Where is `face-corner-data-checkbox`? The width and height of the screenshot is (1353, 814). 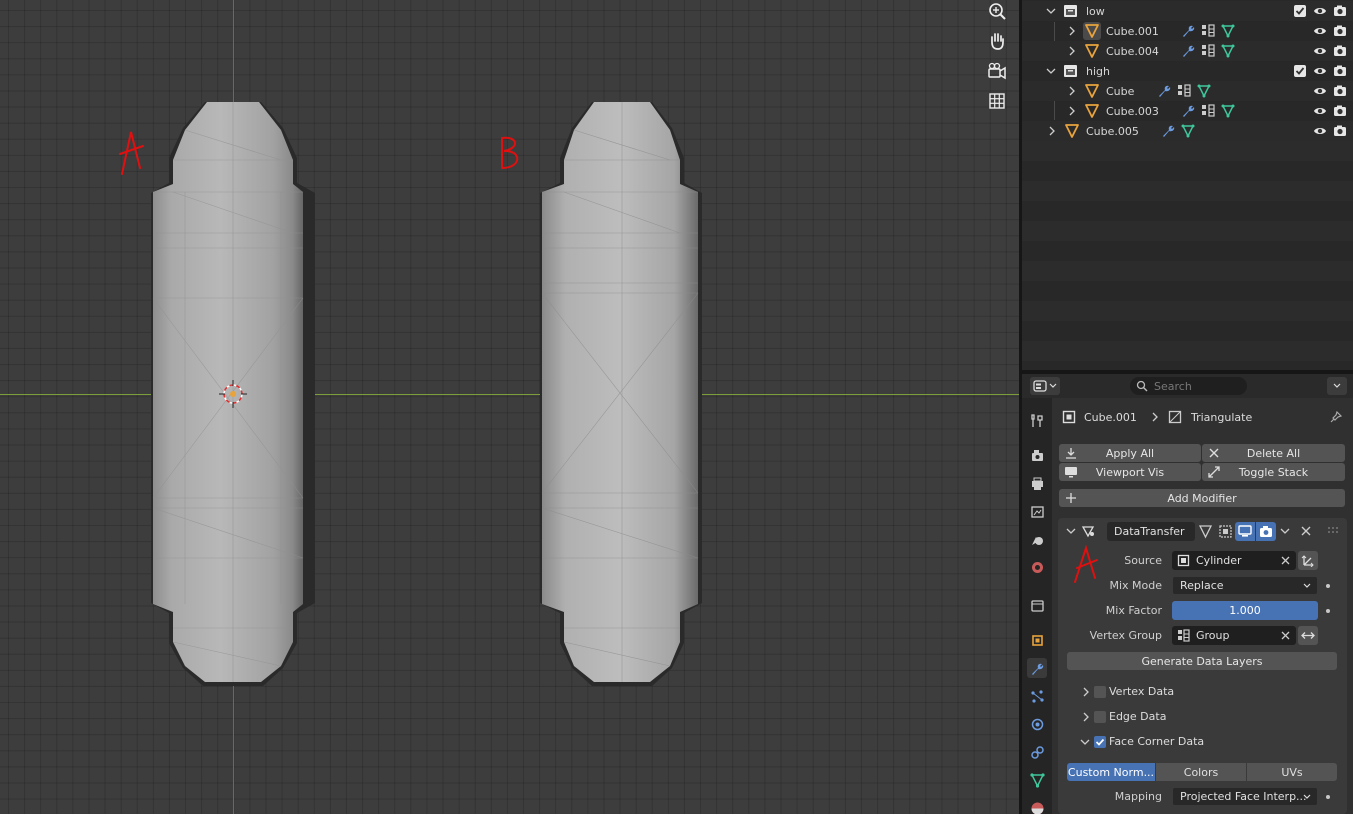
face-corner-data-checkbox is located at coordinates (1100, 742).